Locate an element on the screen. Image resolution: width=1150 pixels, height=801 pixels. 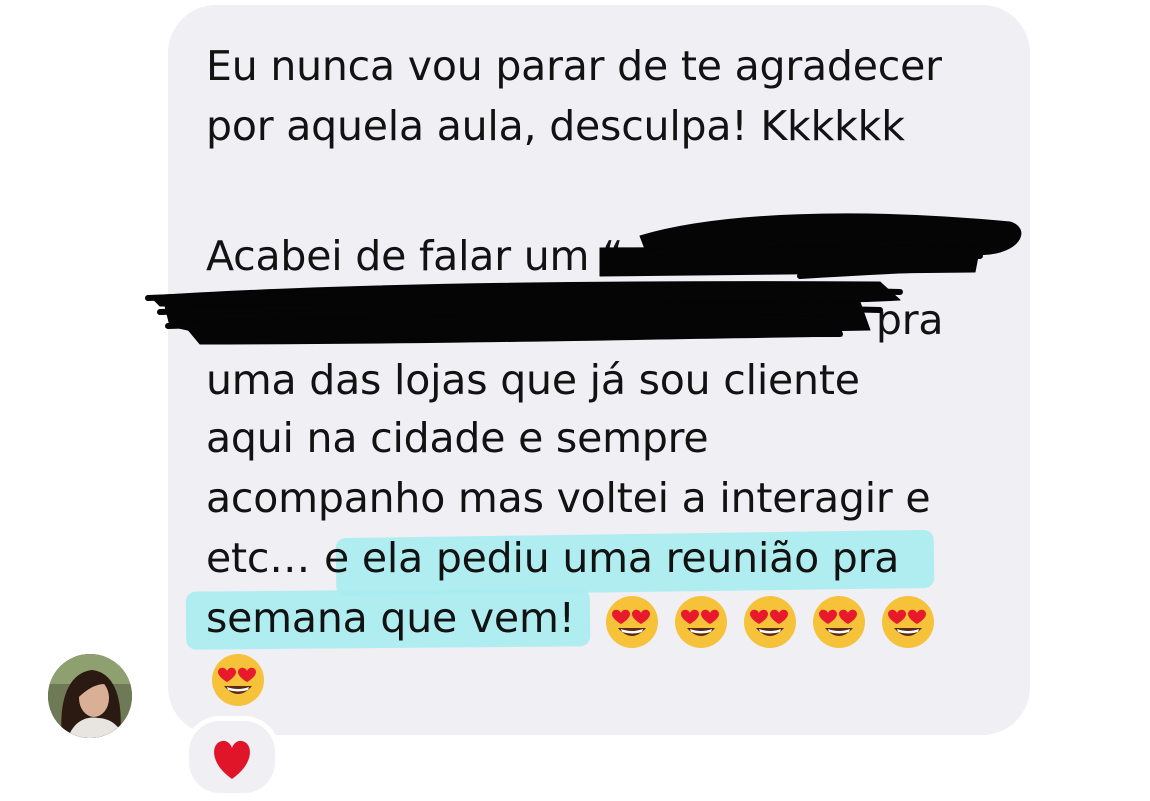
sender-avatar is located at coordinates (90, 696).